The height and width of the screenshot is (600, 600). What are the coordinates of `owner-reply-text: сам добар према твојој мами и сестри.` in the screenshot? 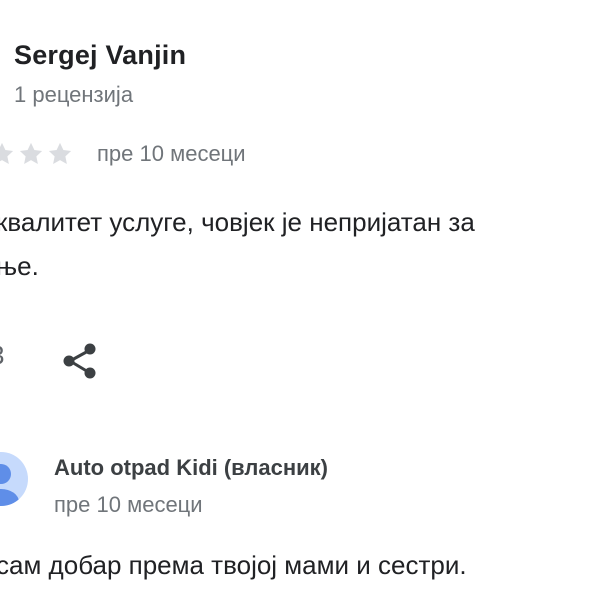 It's located at (233, 565).